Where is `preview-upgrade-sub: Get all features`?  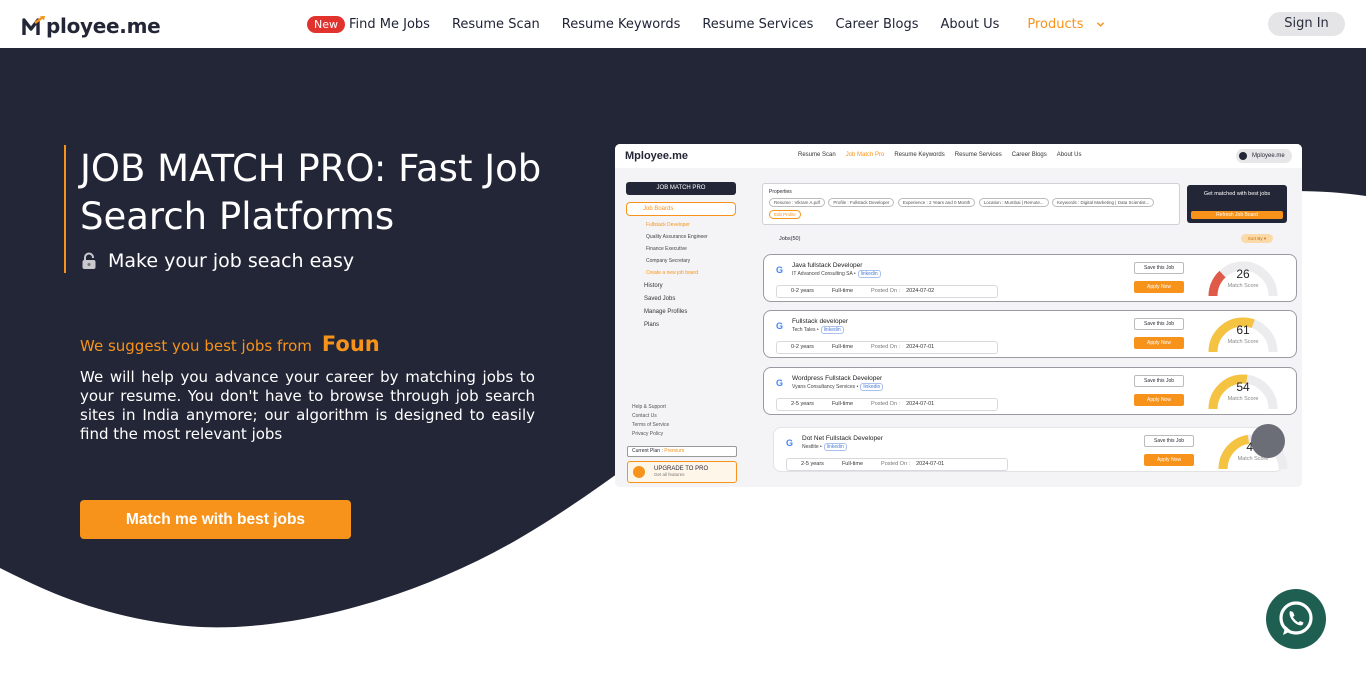
preview-upgrade-sub: Get all features is located at coordinates (669, 474).